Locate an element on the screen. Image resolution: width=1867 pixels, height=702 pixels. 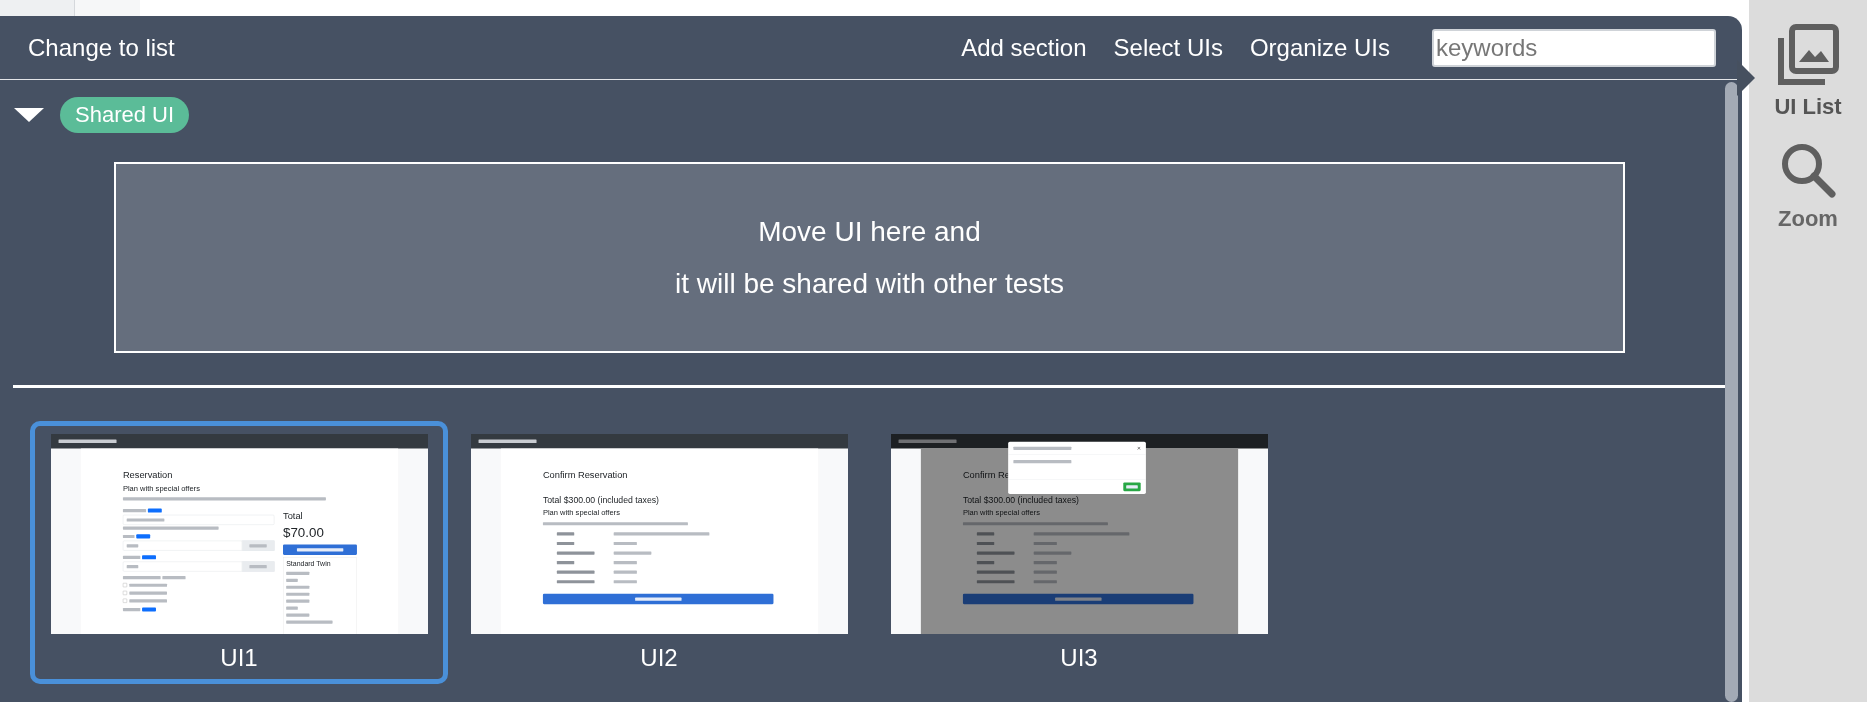
search-icon is located at coordinates (1808, 170).